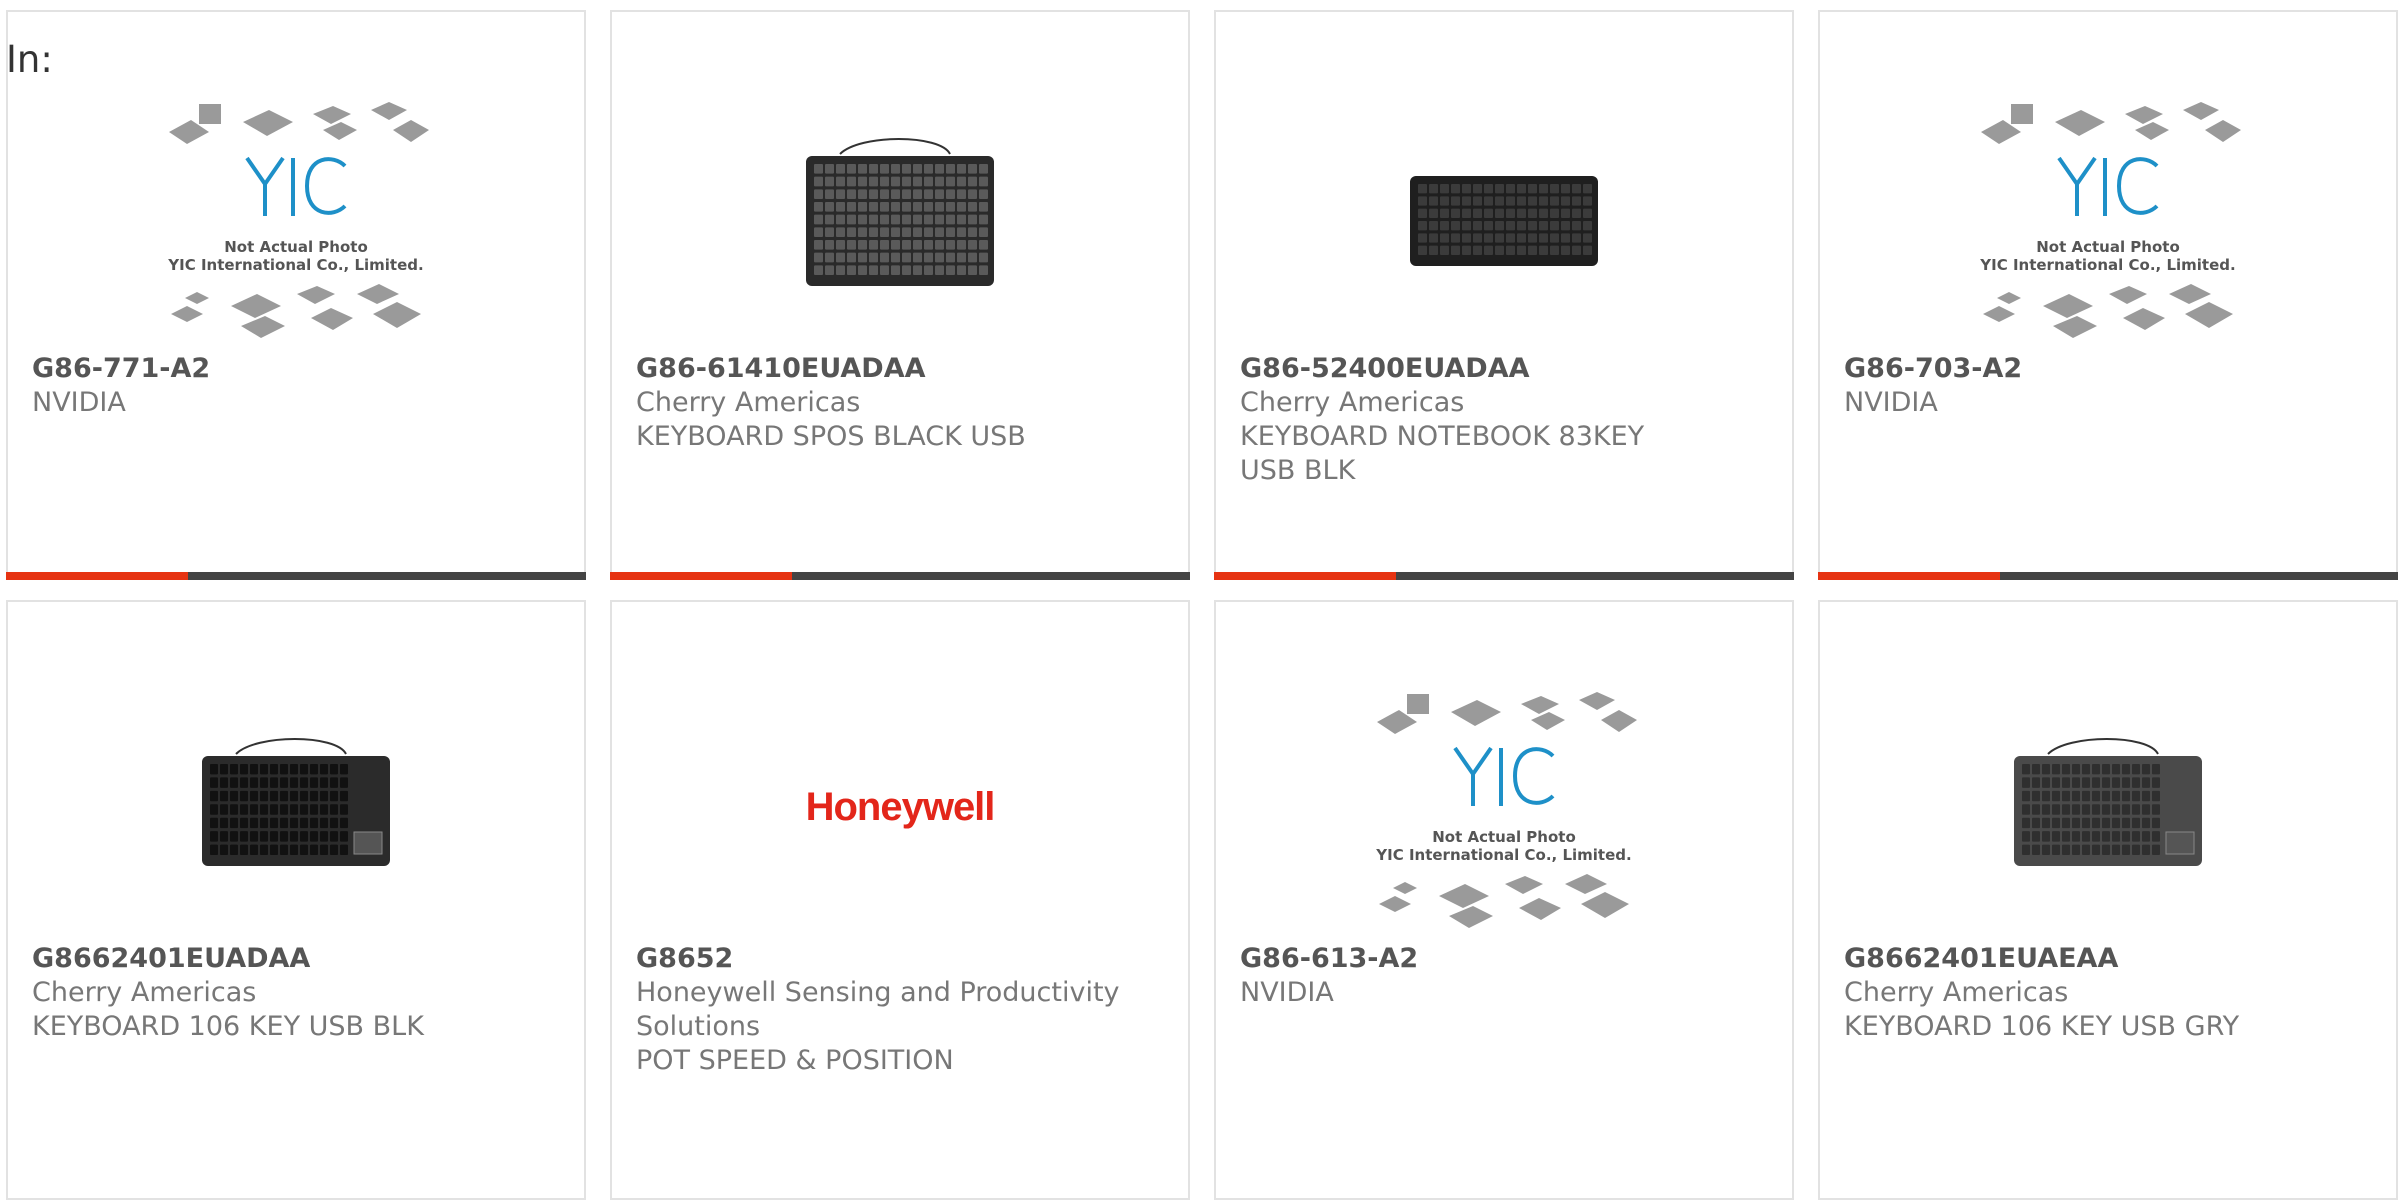 This screenshot has width=2400, height=1200. Describe the element at coordinates (2042, 1026) in the screenshot. I see `description: KEYBOARD 106 KEY USB GRY` at that location.